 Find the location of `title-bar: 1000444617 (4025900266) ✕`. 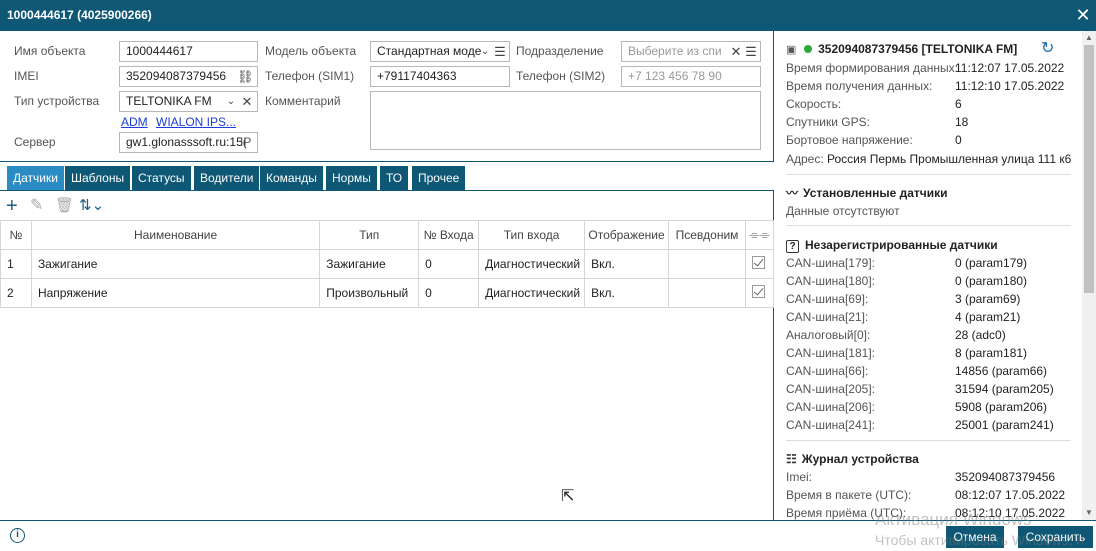

title-bar: 1000444617 (4025900266) ✕ is located at coordinates (548, 15).